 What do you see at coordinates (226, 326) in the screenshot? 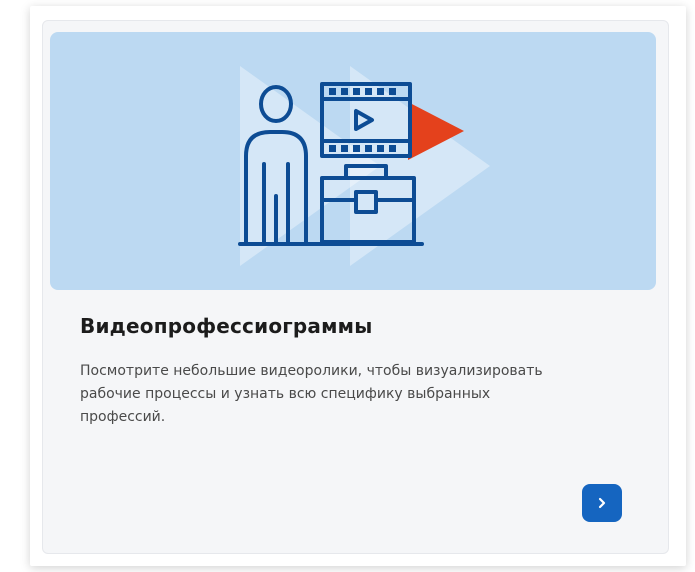
I see `card-title: Видеопрофессиограммы` at bounding box center [226, 326].